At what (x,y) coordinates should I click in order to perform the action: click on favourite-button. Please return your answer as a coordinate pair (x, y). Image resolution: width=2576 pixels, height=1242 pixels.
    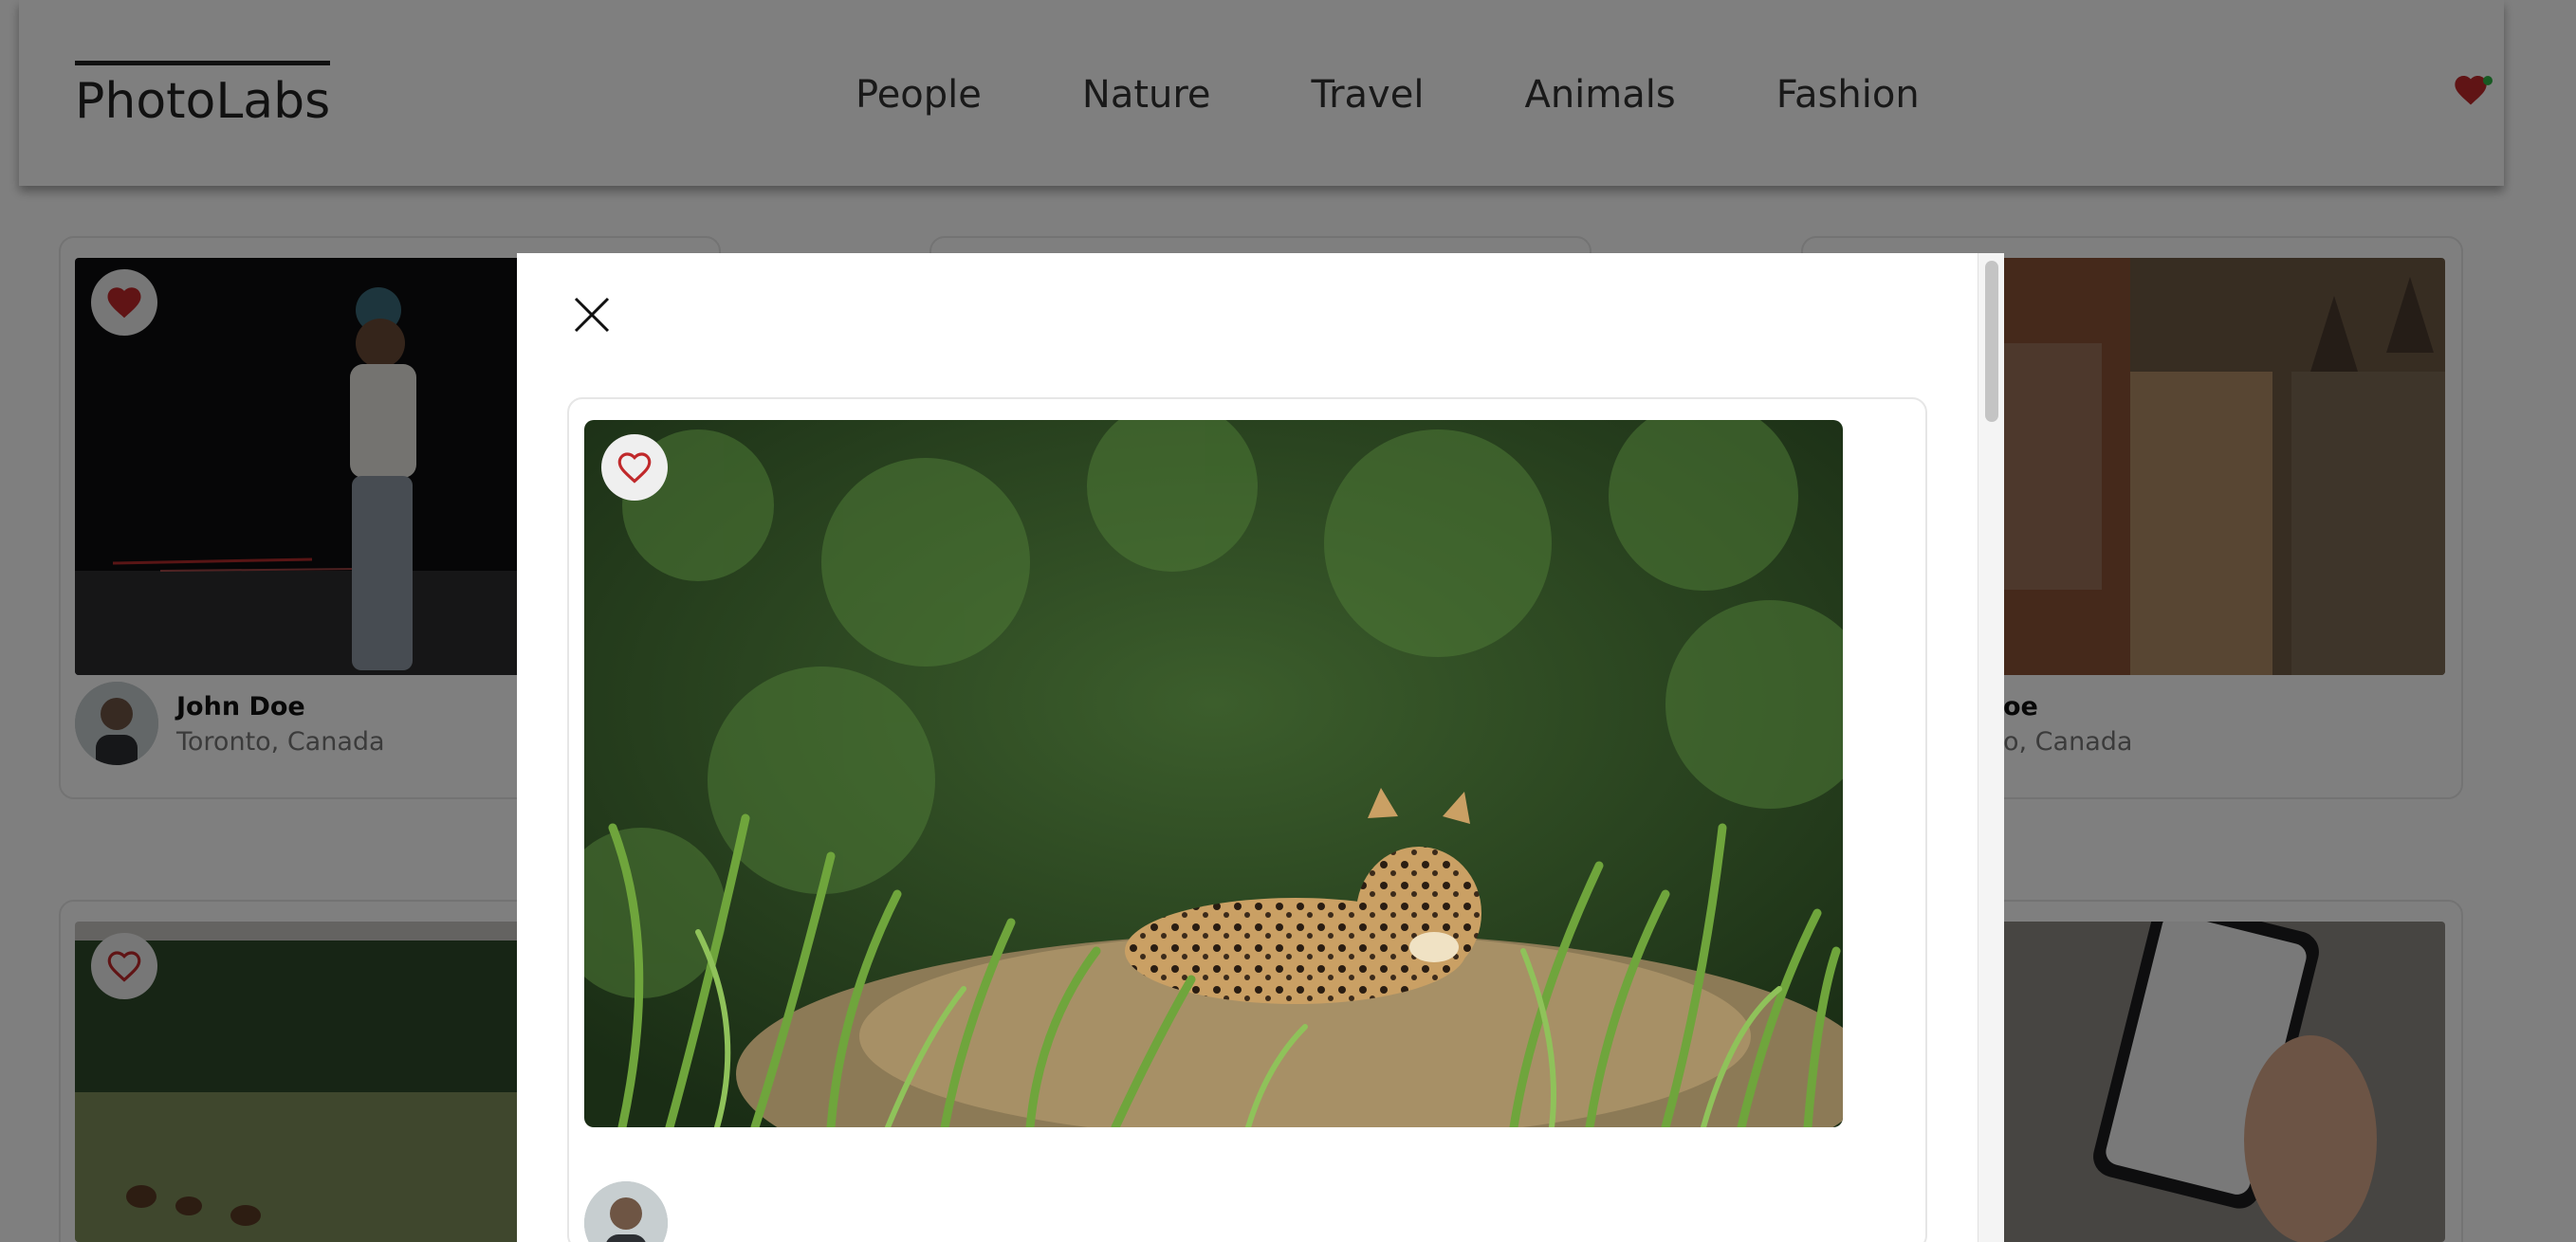
    Looking at the image, I should click on (634, 467).